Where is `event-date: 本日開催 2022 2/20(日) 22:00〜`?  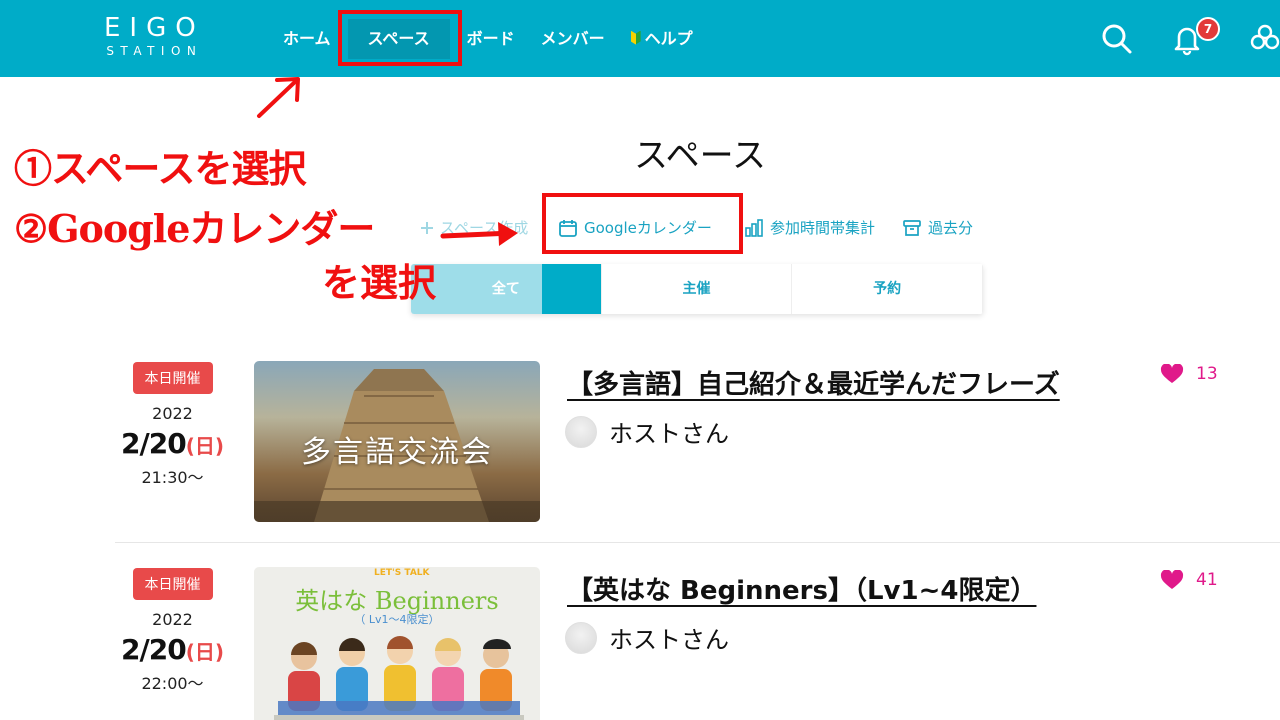 event-date: 本日開催 2022 2/20(日) 22:00〜 is located at coordinates (172, 630).